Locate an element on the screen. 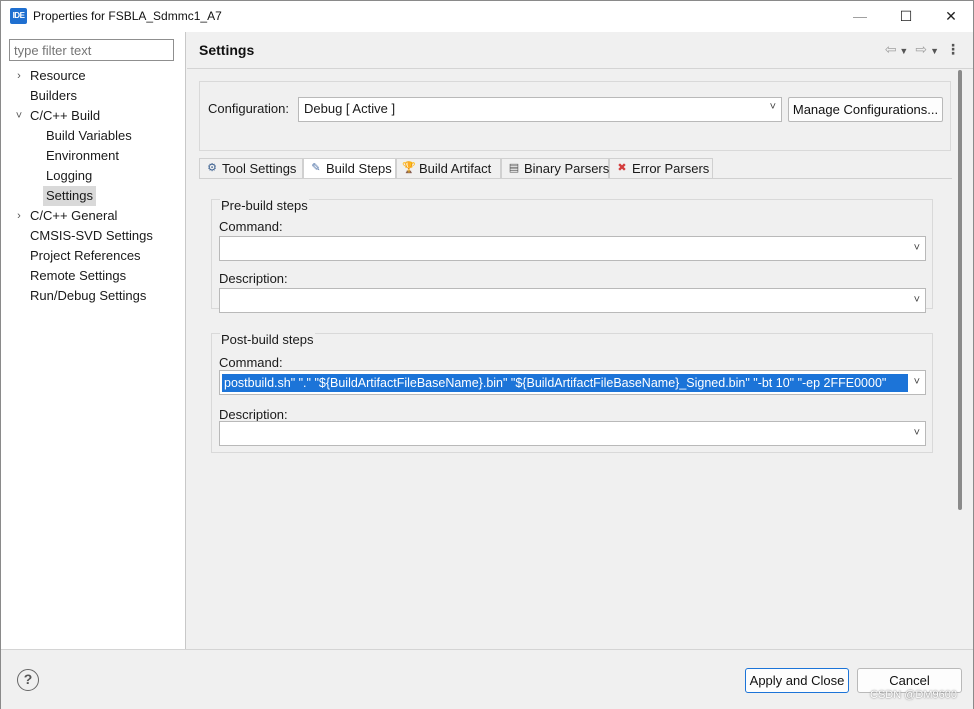 The image size is (974, 709). tree-item-remote-settings: Remote Settings is located at coordinates (93, 276).